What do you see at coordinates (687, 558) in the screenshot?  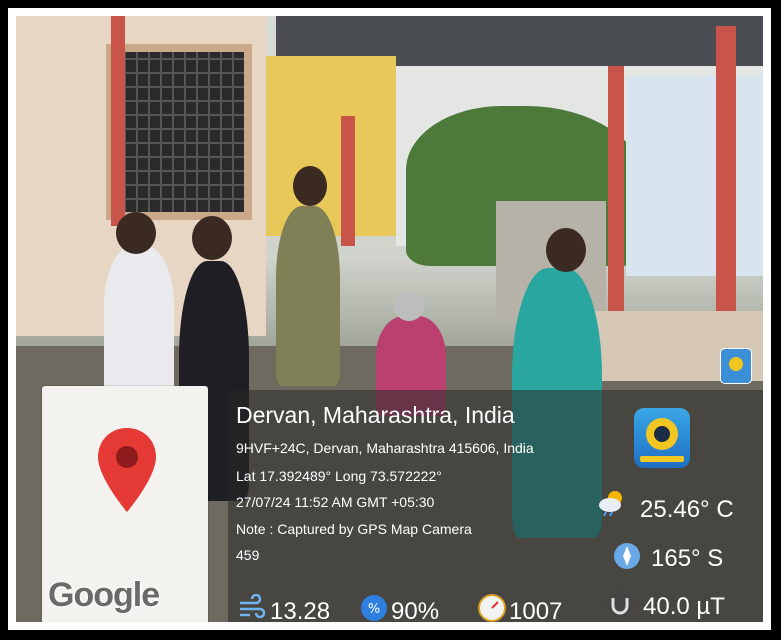 I see `direction-value: 165° S` at bounding box center [687, 558].